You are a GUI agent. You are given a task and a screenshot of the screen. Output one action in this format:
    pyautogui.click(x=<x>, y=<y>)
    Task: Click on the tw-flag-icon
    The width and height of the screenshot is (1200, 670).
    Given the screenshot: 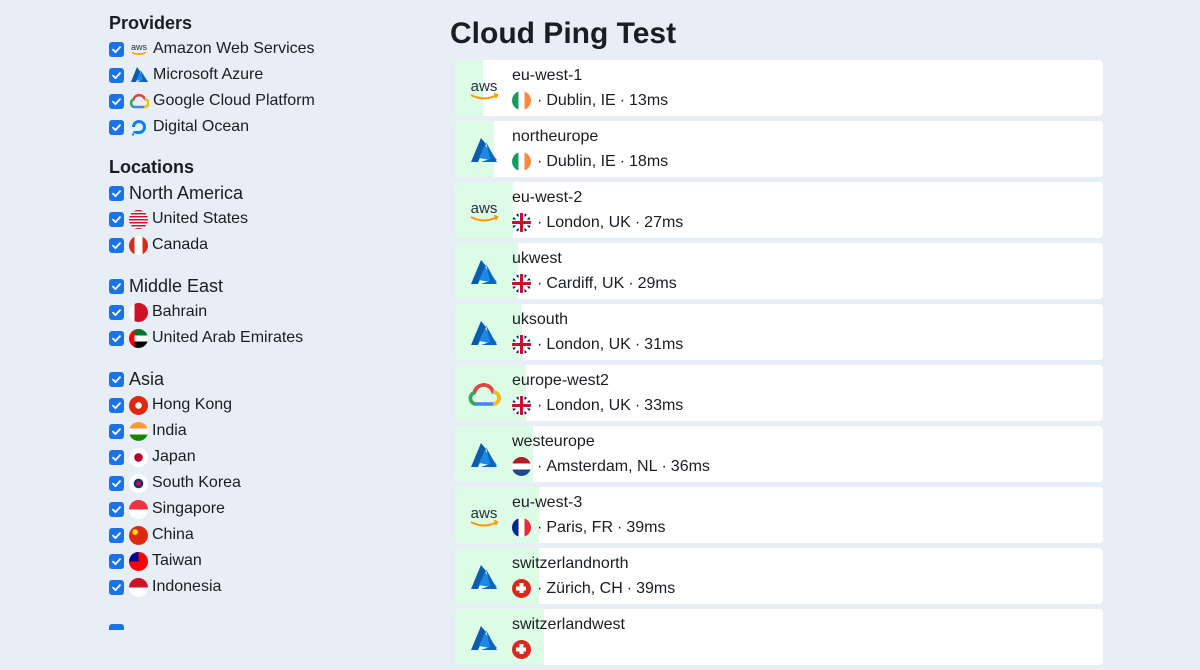 What is the action you would take?
    pyautogui.click(x=138, y=561)
    